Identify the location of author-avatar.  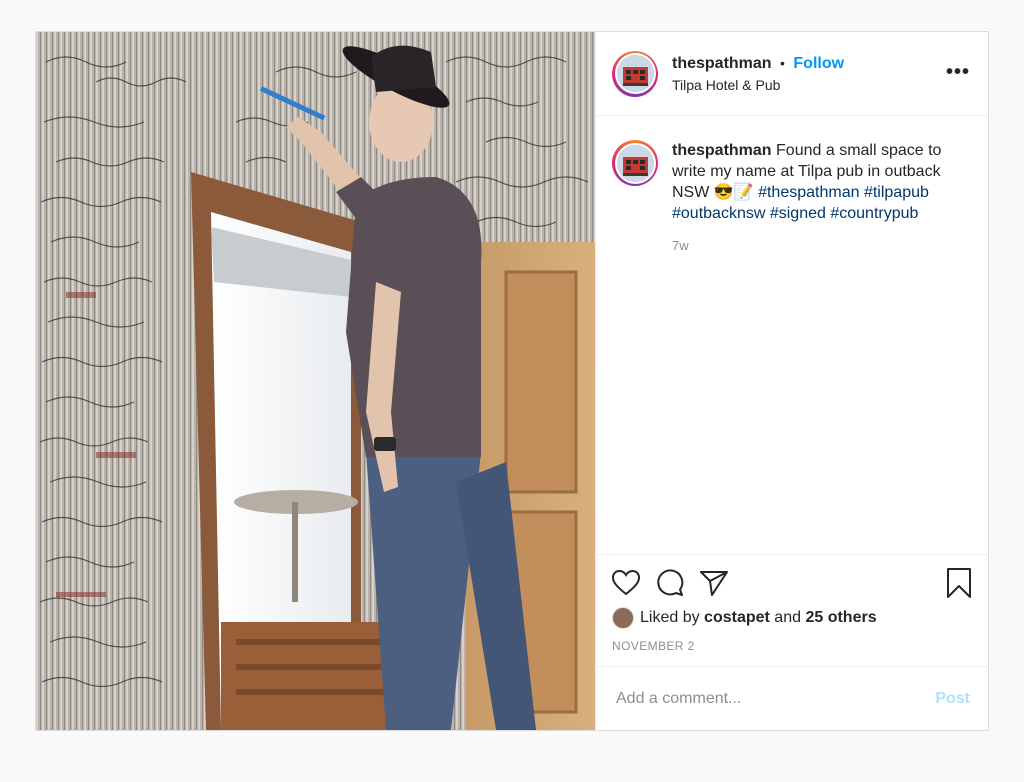
(635, 73).